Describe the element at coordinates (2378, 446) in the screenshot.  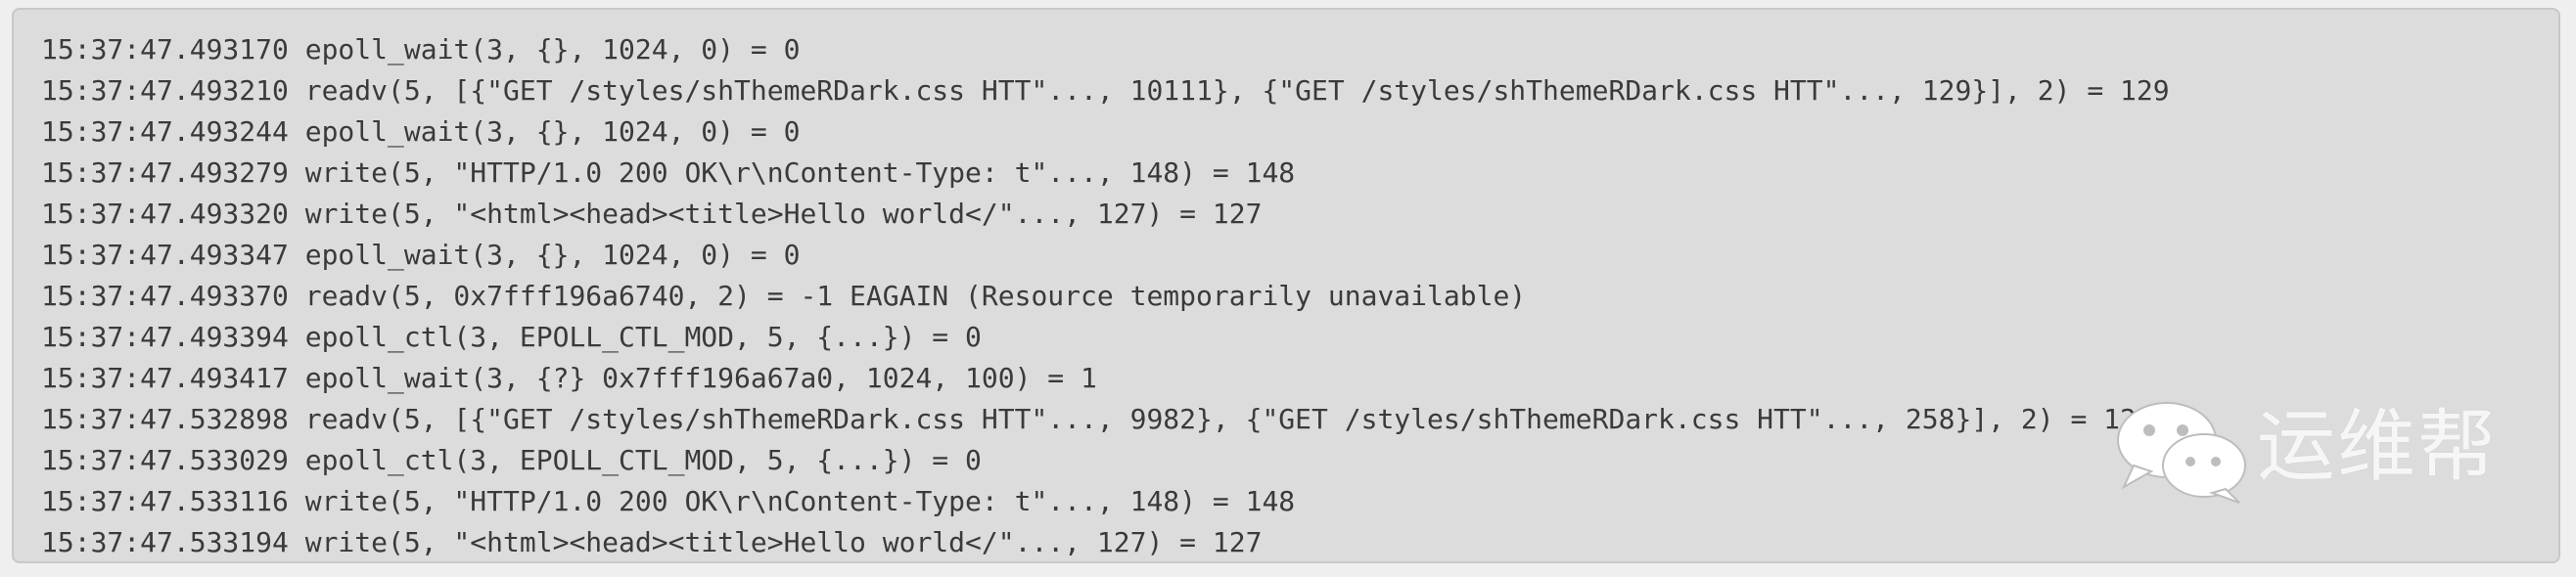
I see `watermark-text: 运维帮` at that location.